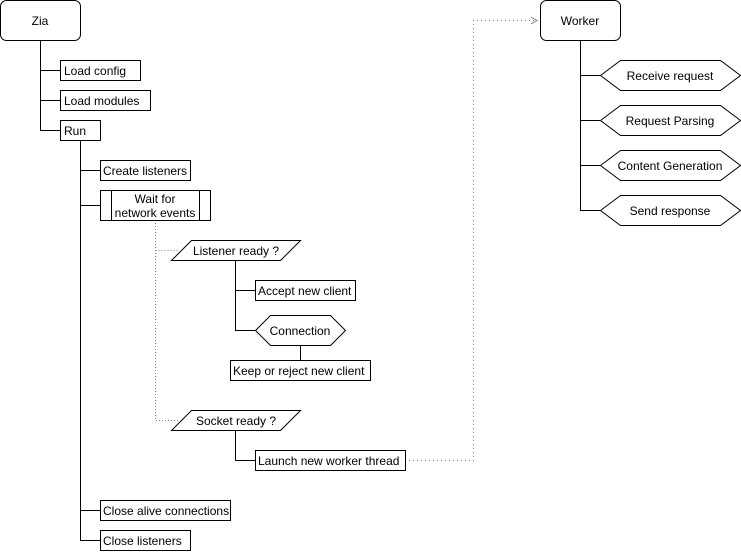 The image size is (741, 552). Describe the element at coordinates (590, 125) in the screenshot. I see `worker-trunk-connector` at that location.